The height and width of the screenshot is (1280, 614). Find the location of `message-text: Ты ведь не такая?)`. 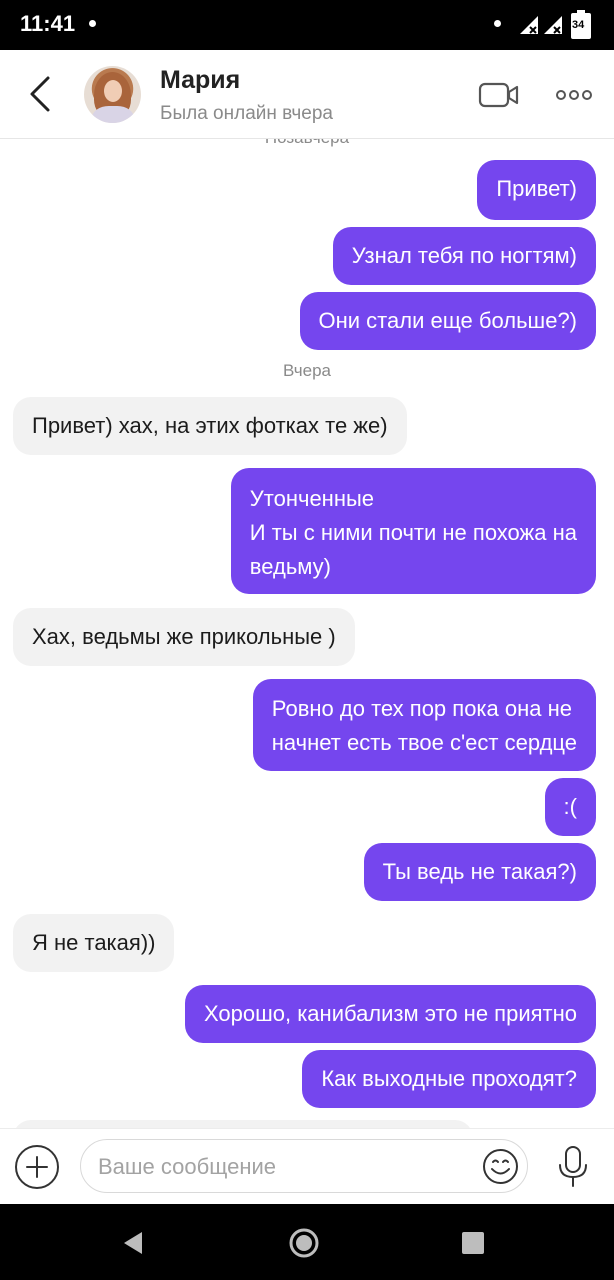

message-text: Ты ведь не такая?) is located at coordinates (479, 871).